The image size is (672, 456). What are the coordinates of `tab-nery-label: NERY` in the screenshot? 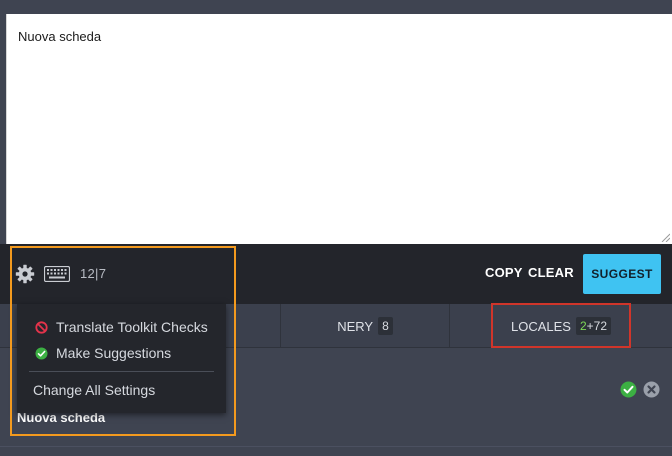 It's located at (355, 326).